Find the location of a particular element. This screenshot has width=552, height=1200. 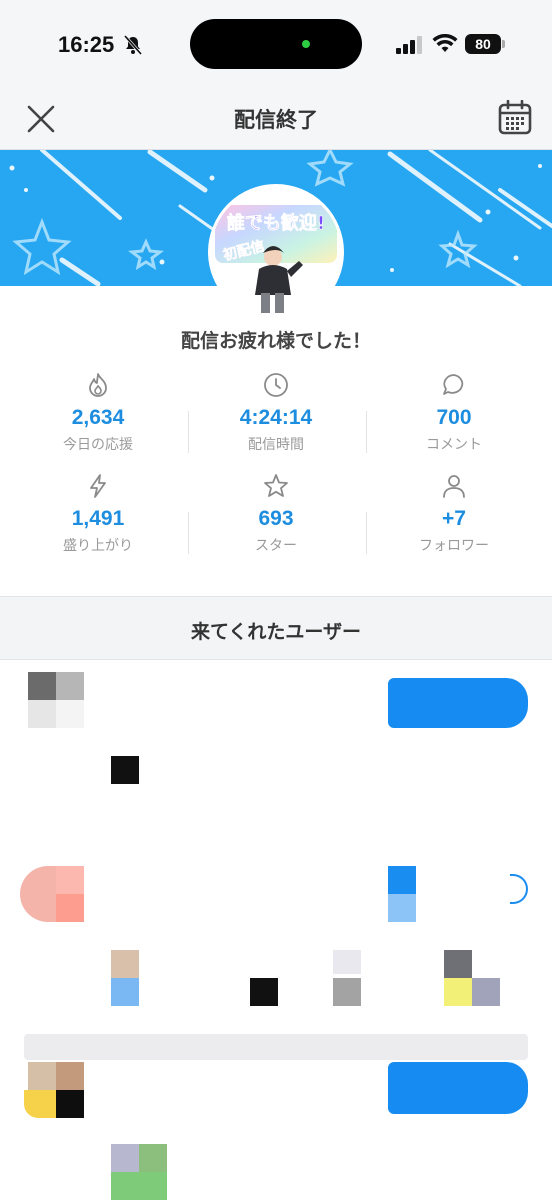

follow-button-part is located at coordinates (402, 908).